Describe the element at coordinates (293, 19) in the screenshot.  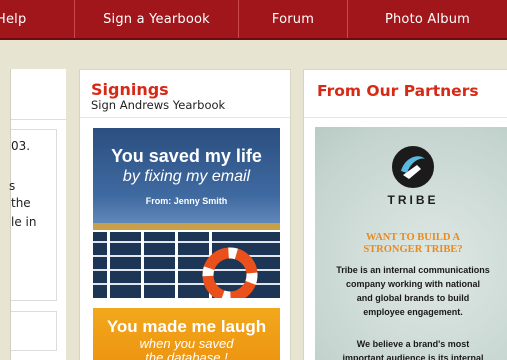
I see `nav-forum: Forum` at that location.